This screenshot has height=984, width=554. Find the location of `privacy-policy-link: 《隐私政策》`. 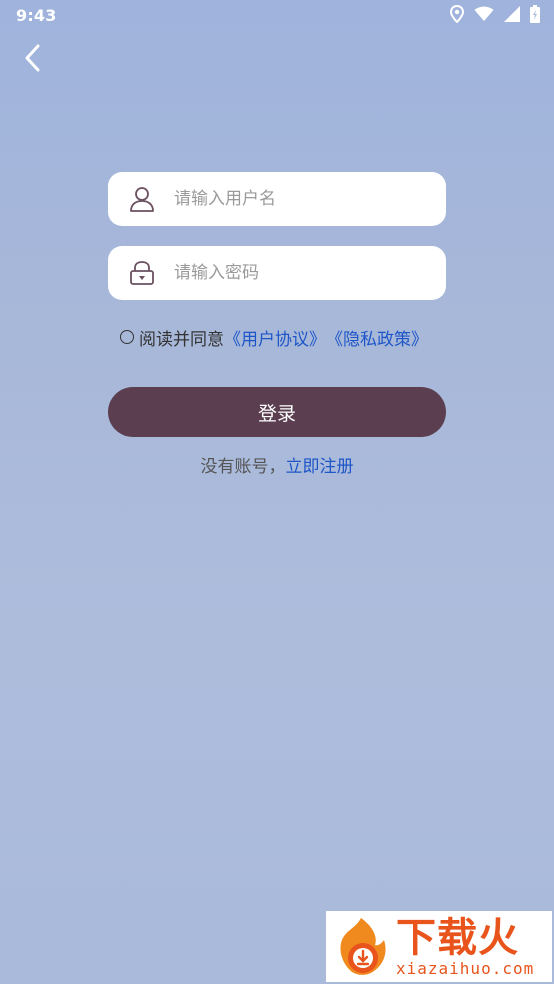

privacy-policy-link: 《隐私政策》 is located at coordinates (377, 337).